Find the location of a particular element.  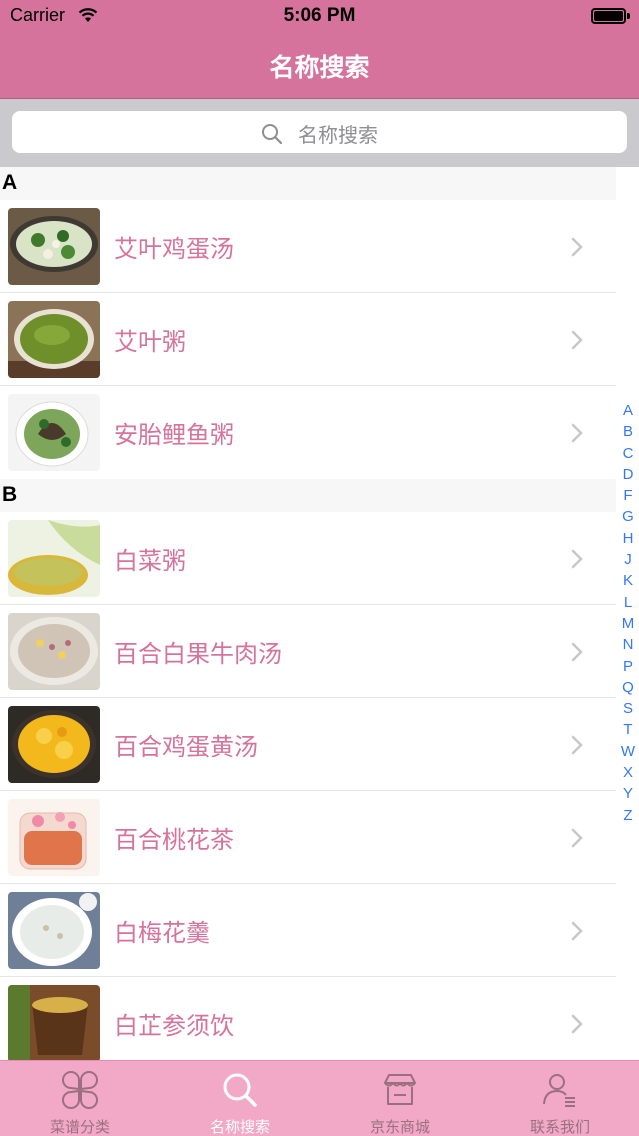

index-letter: F is located at coordinates (628, 495).